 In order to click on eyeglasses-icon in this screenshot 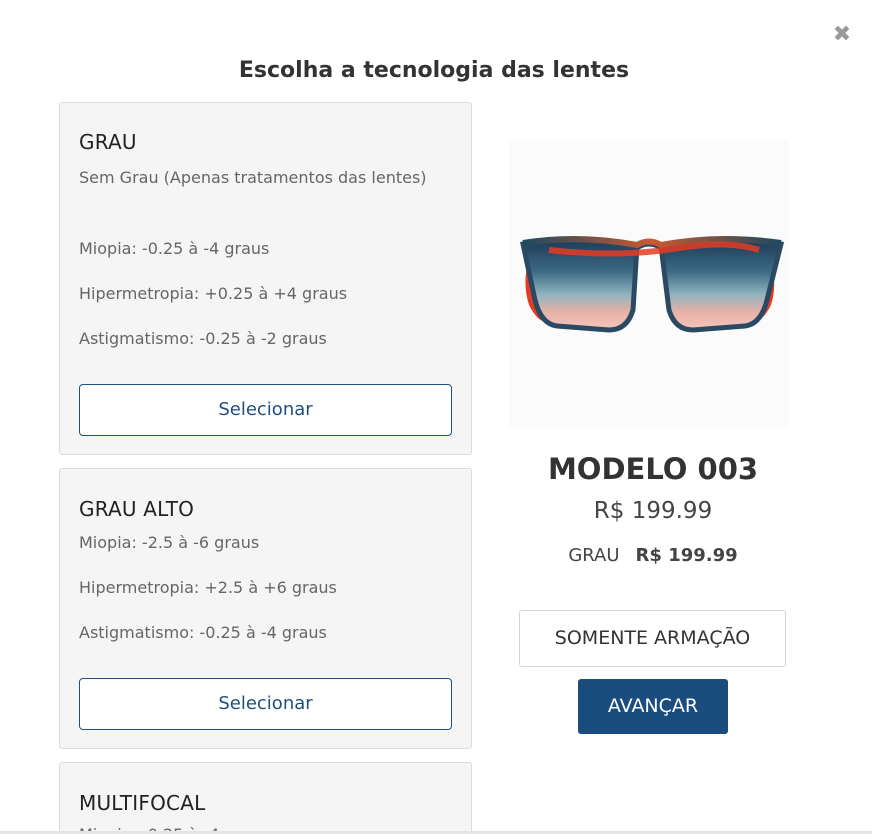, I will do `click(649, 283)`.